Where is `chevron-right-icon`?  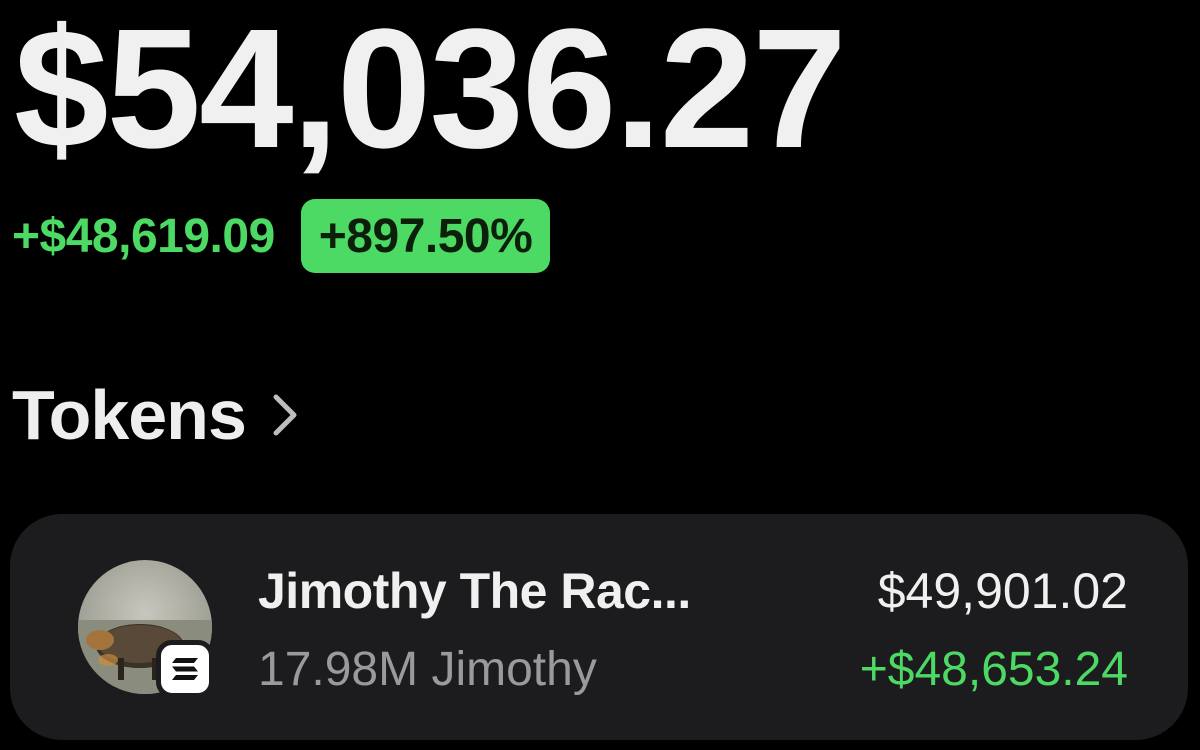 chevron-right-icon is located at coordinates (285, 415).